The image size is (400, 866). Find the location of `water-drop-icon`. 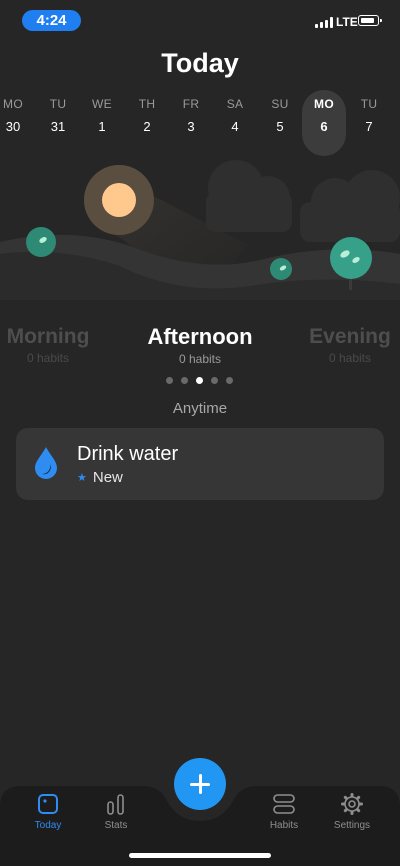

water-drop-icon is located at coordinates (46, 463).